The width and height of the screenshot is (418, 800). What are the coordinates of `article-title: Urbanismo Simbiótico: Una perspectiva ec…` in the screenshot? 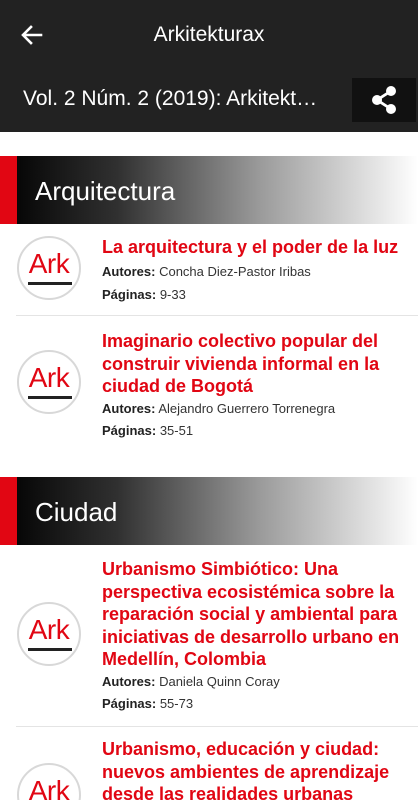 It's located at (252, 614).